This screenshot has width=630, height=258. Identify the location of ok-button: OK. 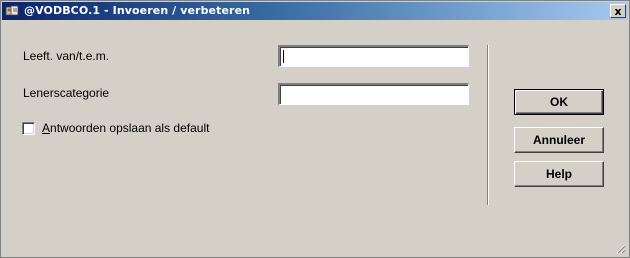
(559, 102).